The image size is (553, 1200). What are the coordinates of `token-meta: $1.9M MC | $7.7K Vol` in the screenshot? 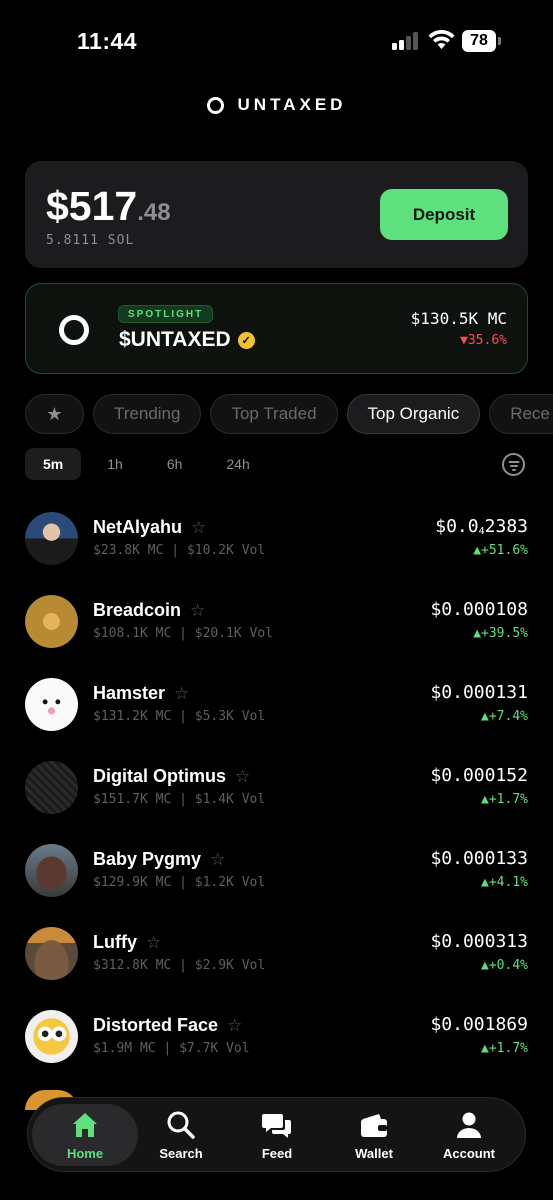 It's located at (171, 1048).